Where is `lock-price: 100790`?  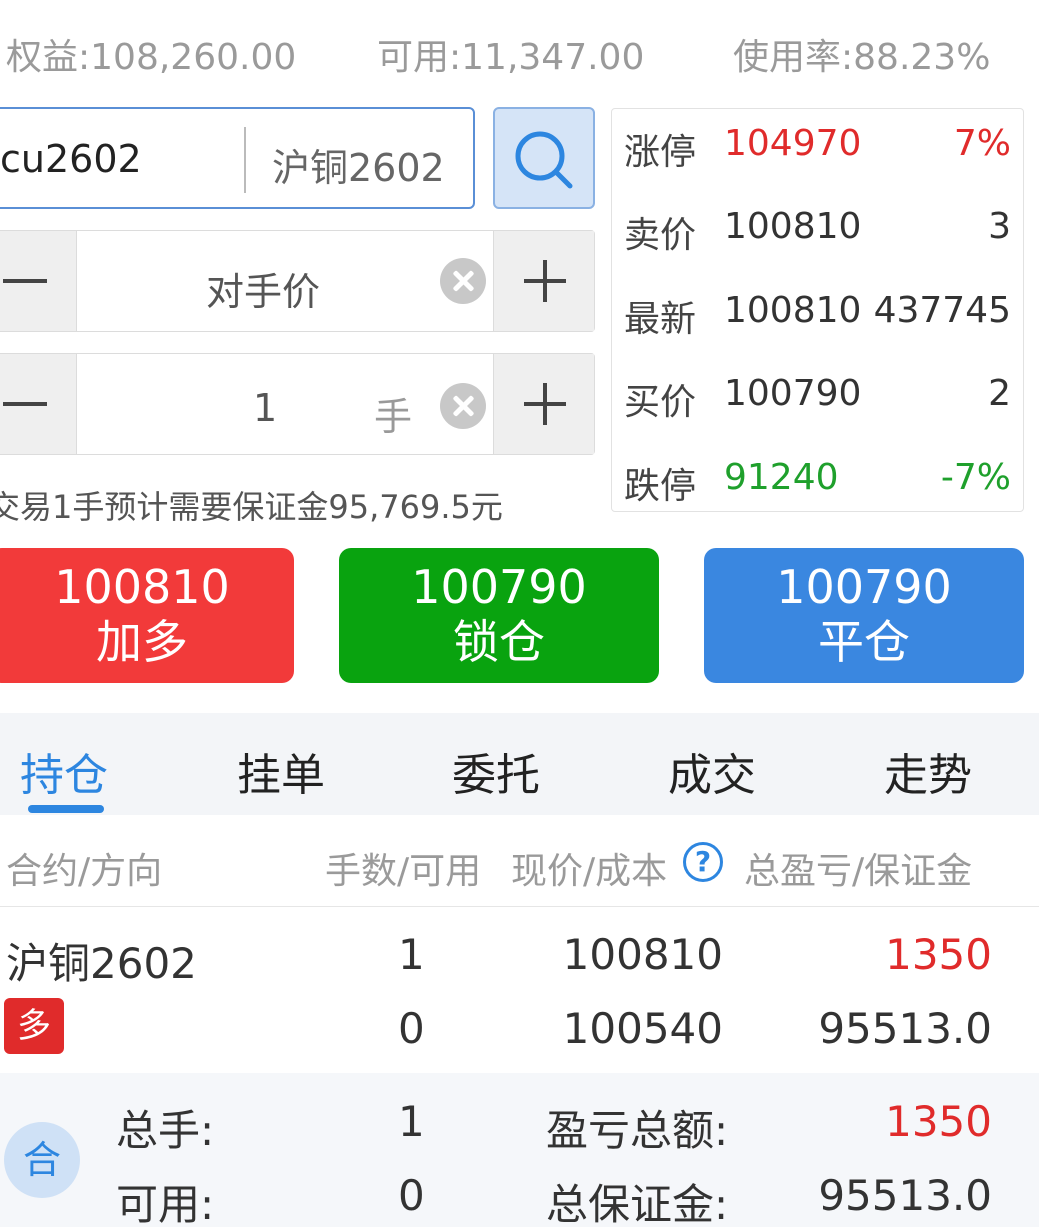
lock-price: 100790 is located at coordinates (499, 587).